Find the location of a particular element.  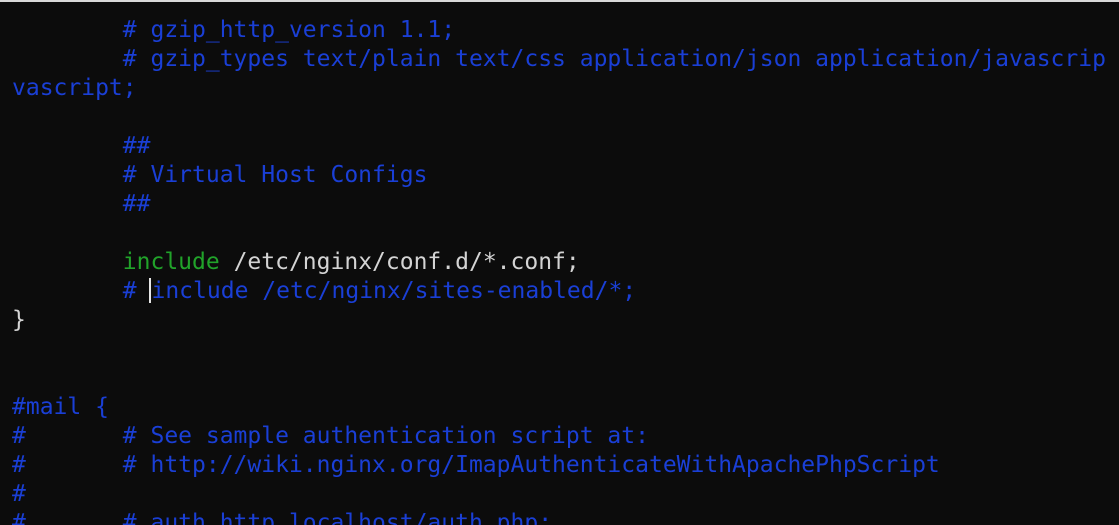

code-line-include-conf-d: include /etc/nginx/conf.d/*.conf; is located at coordinates (559, 262).